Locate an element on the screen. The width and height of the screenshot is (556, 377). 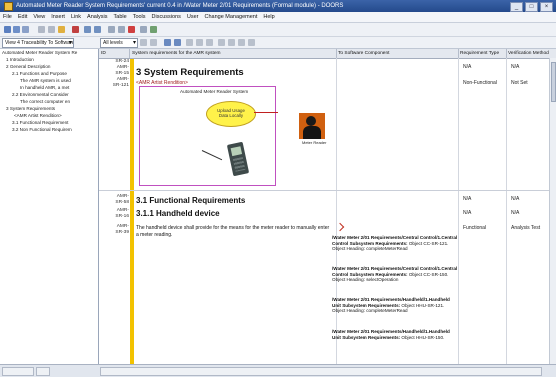
id-cell: AMR- SR-16 is located at coordinates (122, 213).